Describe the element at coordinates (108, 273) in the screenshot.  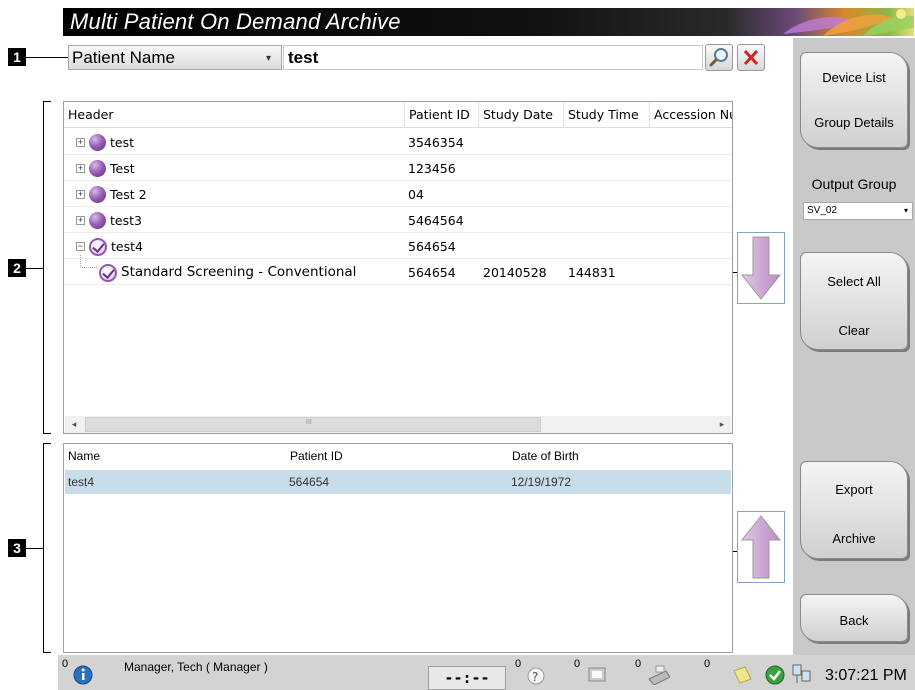
I see `checked-study-icon` at that location.